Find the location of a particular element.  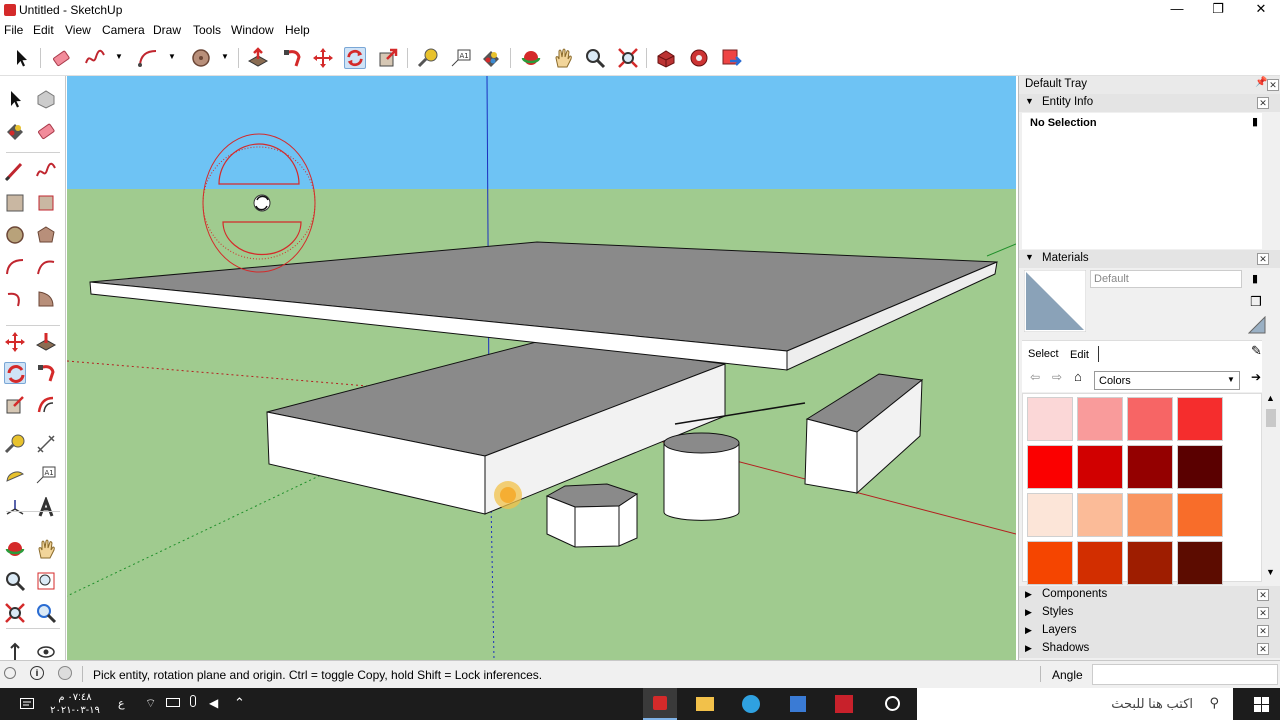

restore-button: ❐ is located at coordinates (1218, 10).